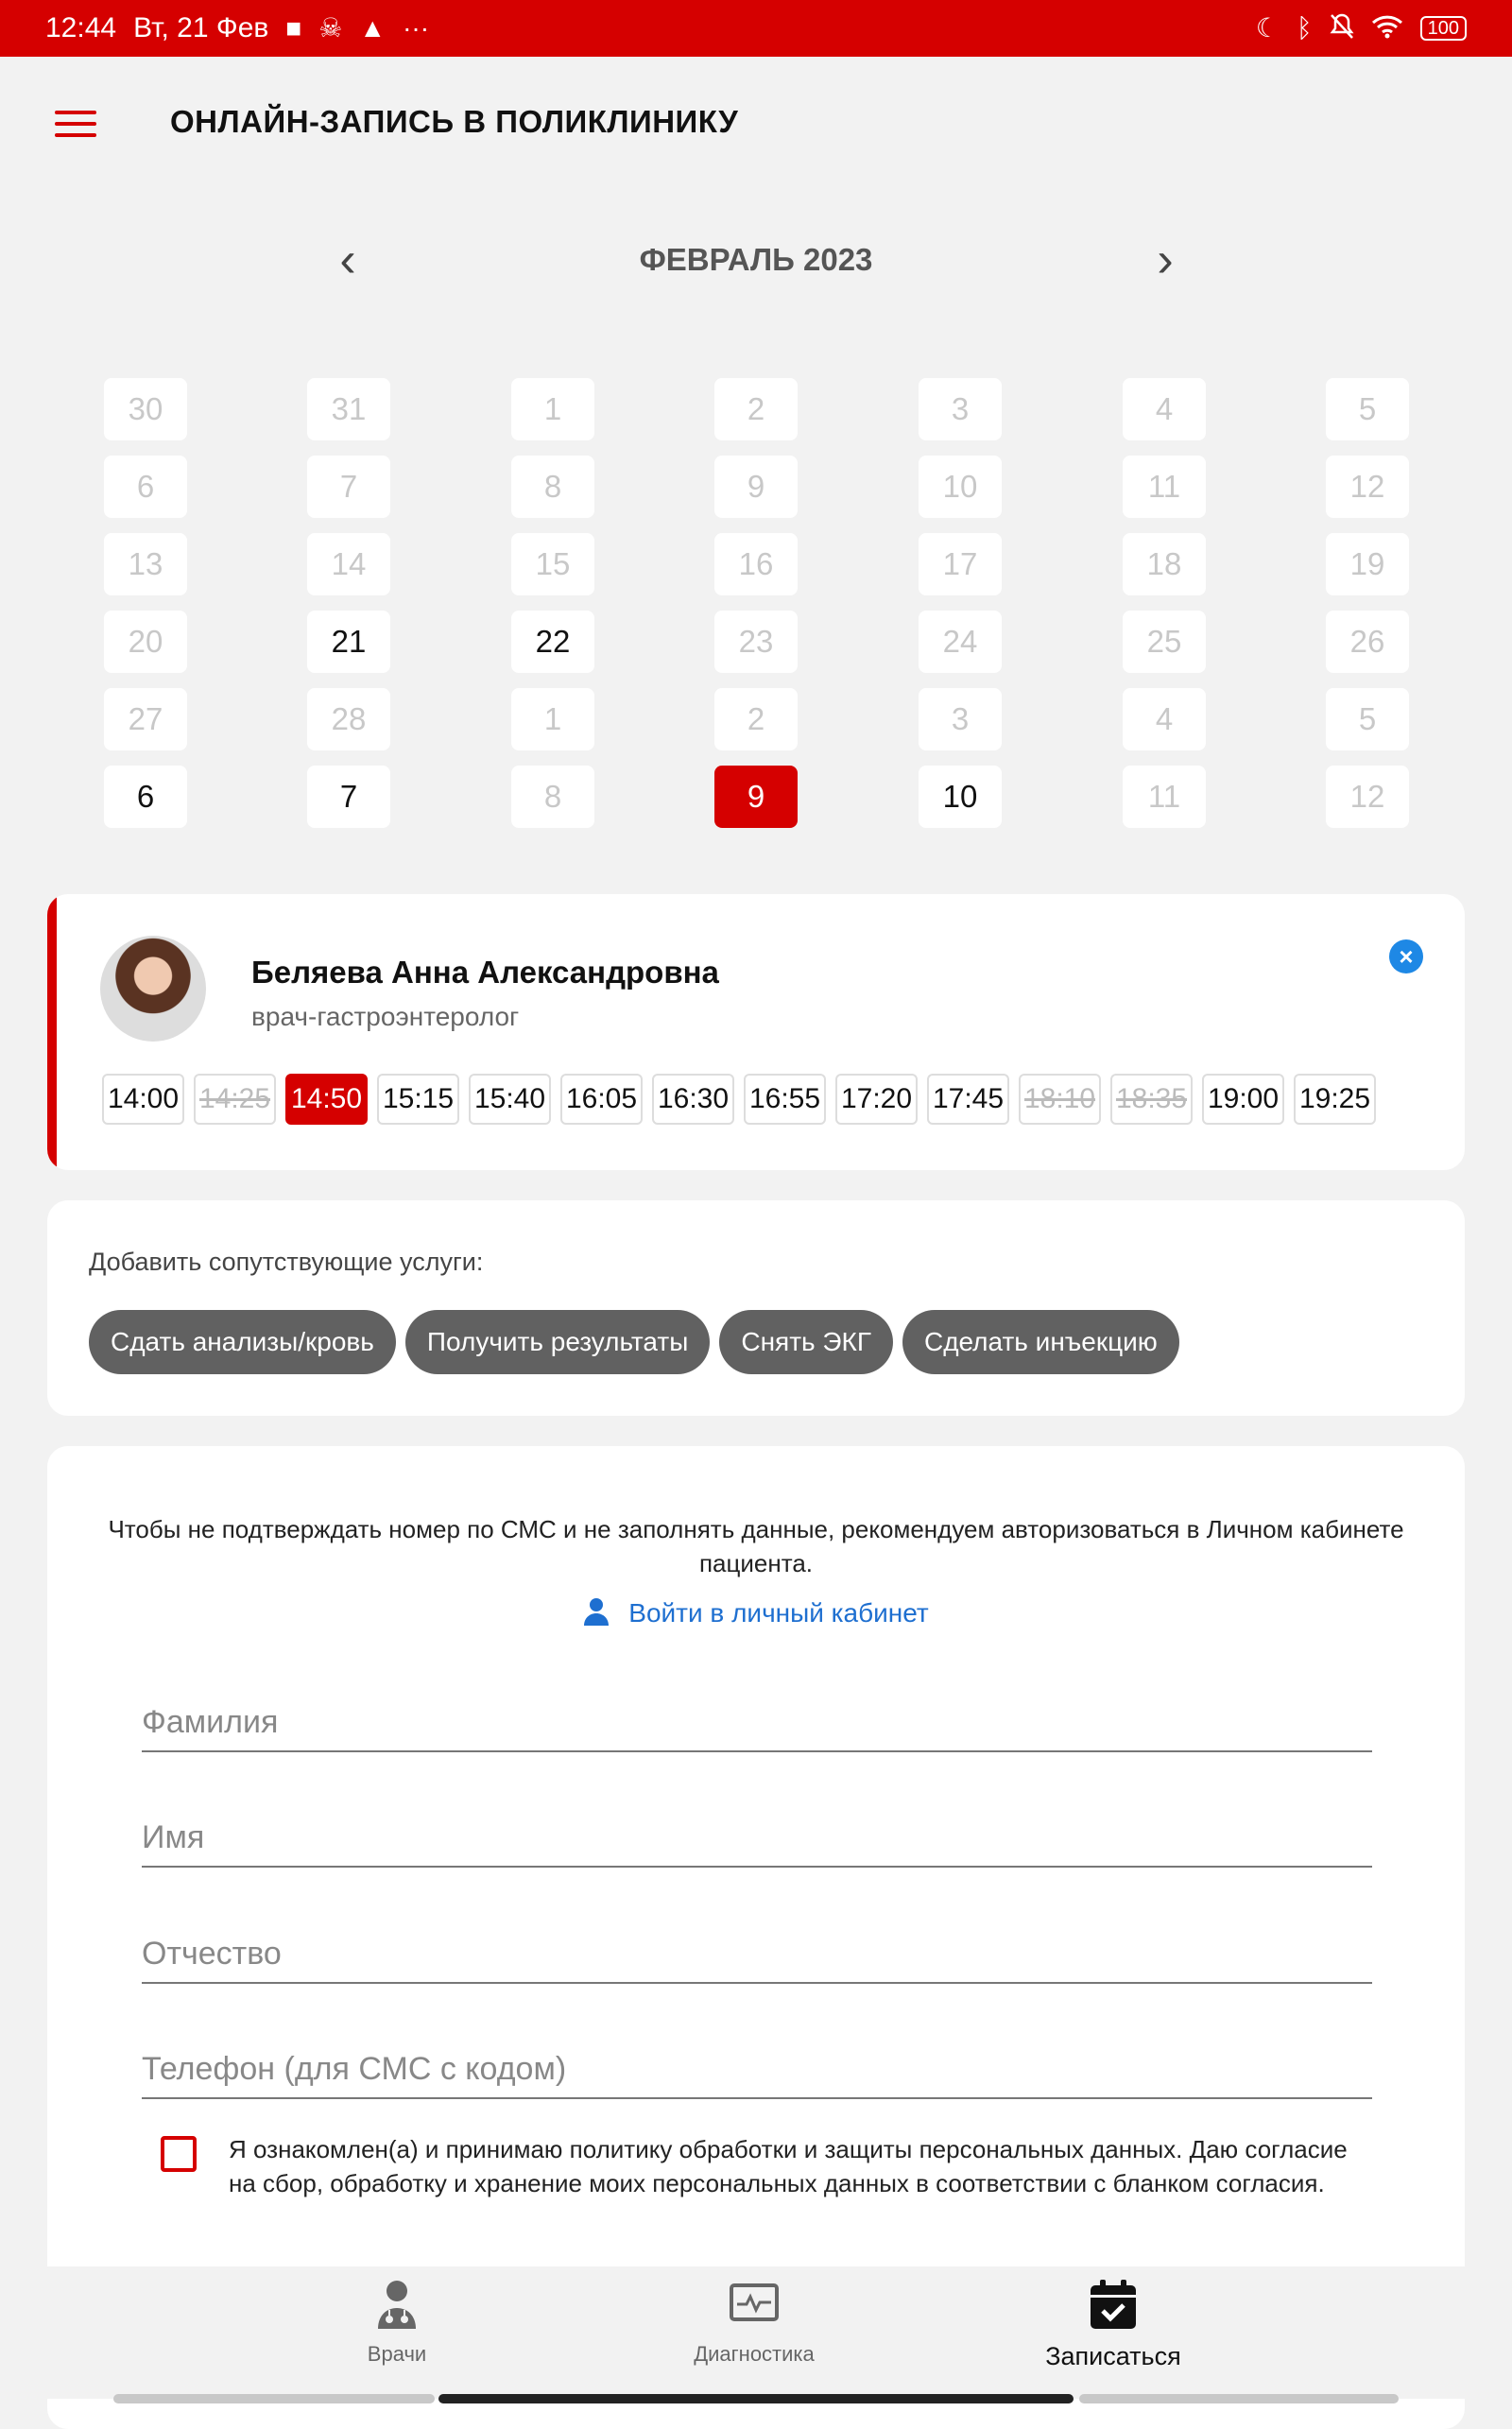 The height and width of the screenshot is (2429, 1512). I want to click on close-icon: ×, so click(1406, 956).